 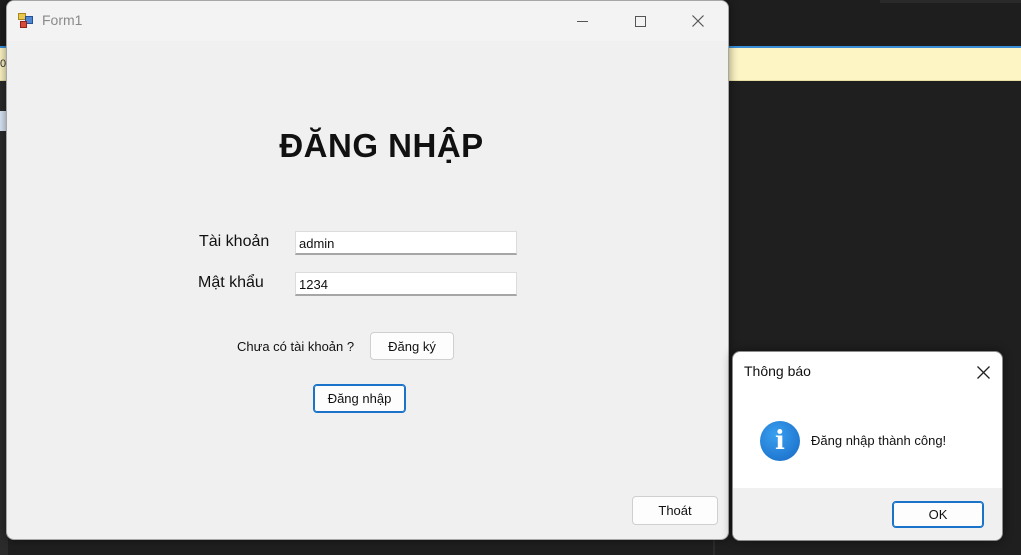 I want to click on close-button, so click(x=698, y=21).